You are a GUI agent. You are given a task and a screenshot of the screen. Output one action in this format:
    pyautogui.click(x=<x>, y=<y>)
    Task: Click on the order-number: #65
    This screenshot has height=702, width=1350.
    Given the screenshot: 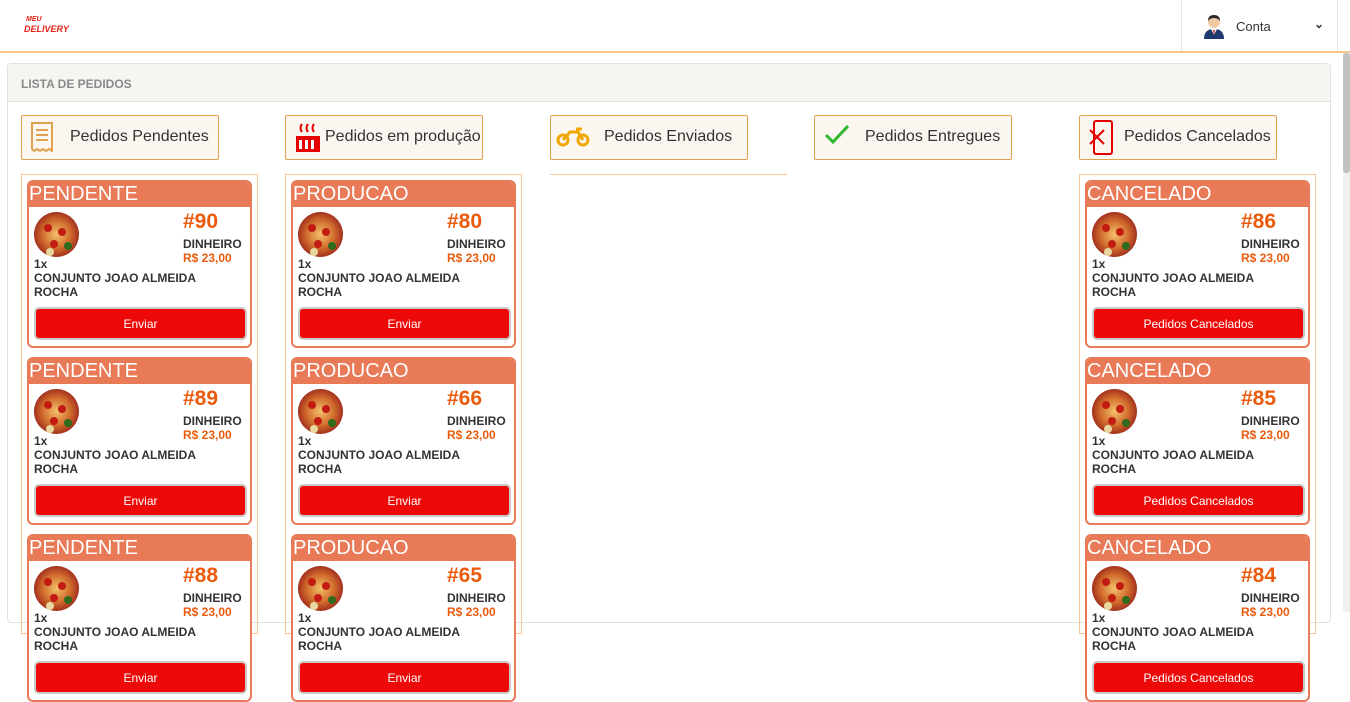 What is the action you would take?
    pyautogui.click(x=465, y=575)
    